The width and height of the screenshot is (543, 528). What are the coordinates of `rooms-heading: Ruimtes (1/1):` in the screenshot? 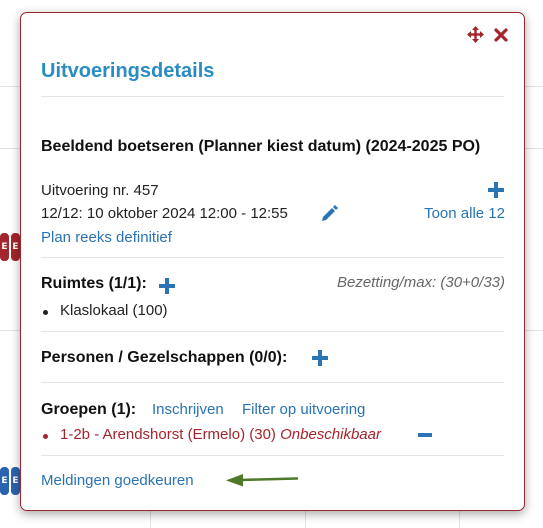 It's located at (94, 283).